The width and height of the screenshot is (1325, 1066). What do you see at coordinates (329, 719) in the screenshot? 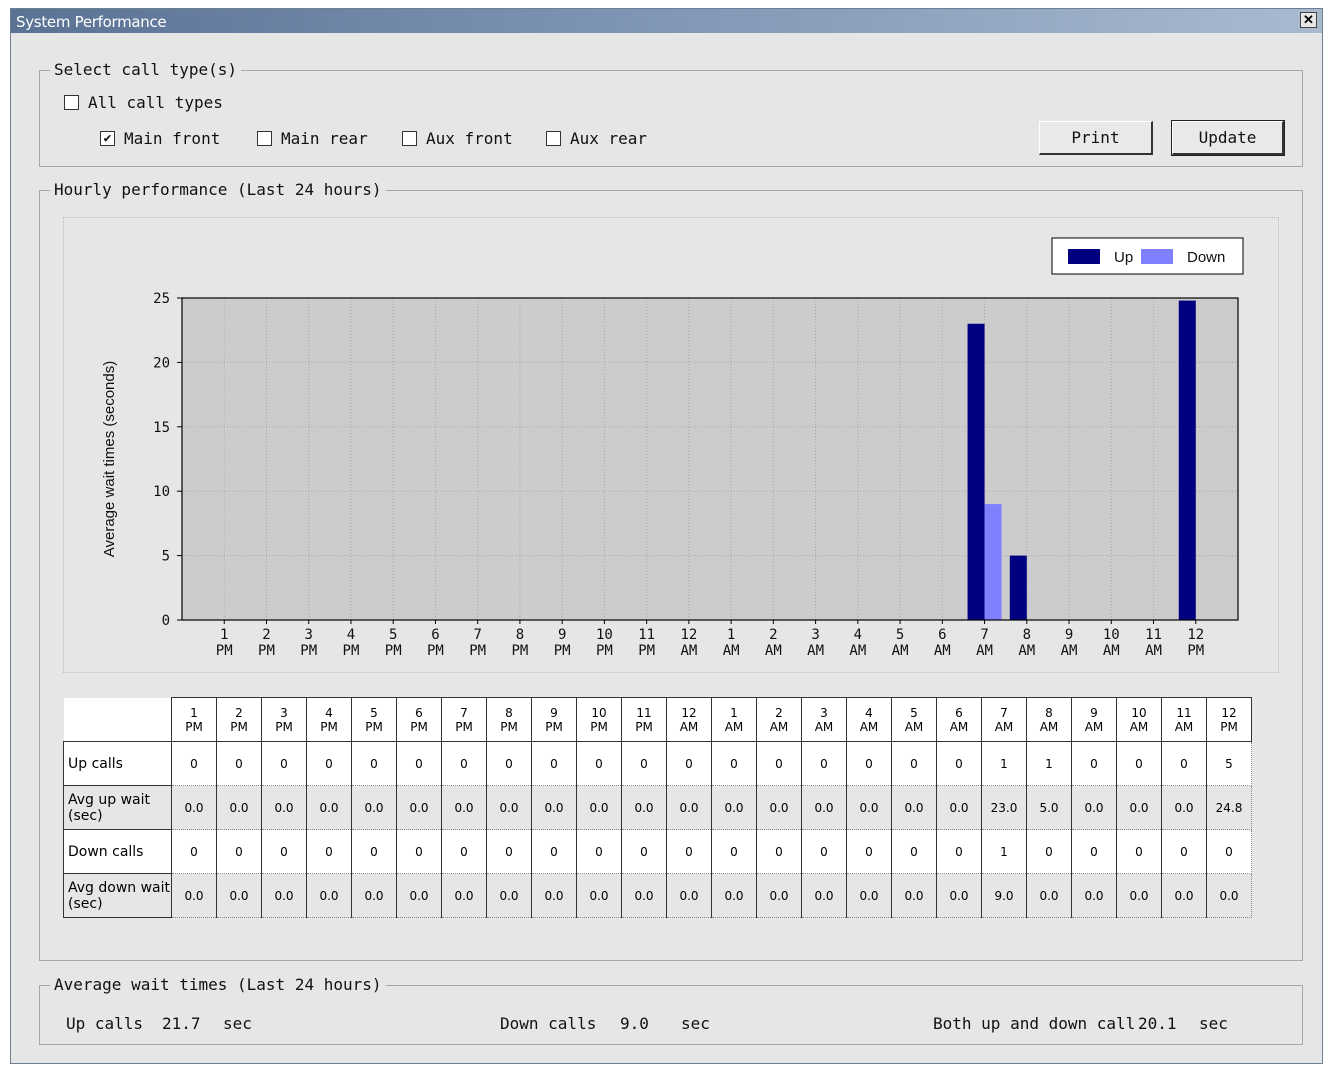
I see `table-col-header: 4 PM4PM` at bounding box center [329, 719].